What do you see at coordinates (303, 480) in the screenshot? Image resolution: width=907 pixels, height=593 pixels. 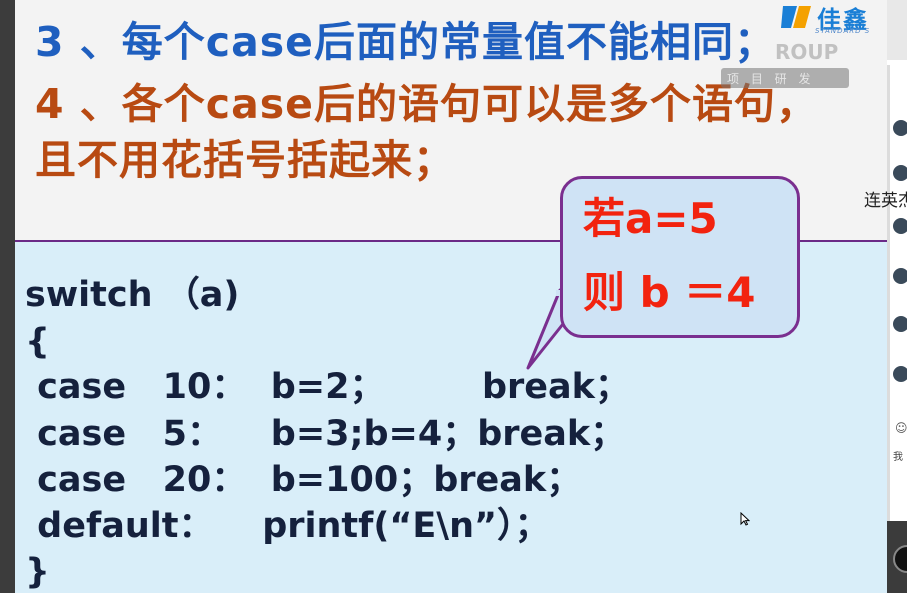 I see `code-line: case 20： b=100；break；` at bounding box center [303, 480].